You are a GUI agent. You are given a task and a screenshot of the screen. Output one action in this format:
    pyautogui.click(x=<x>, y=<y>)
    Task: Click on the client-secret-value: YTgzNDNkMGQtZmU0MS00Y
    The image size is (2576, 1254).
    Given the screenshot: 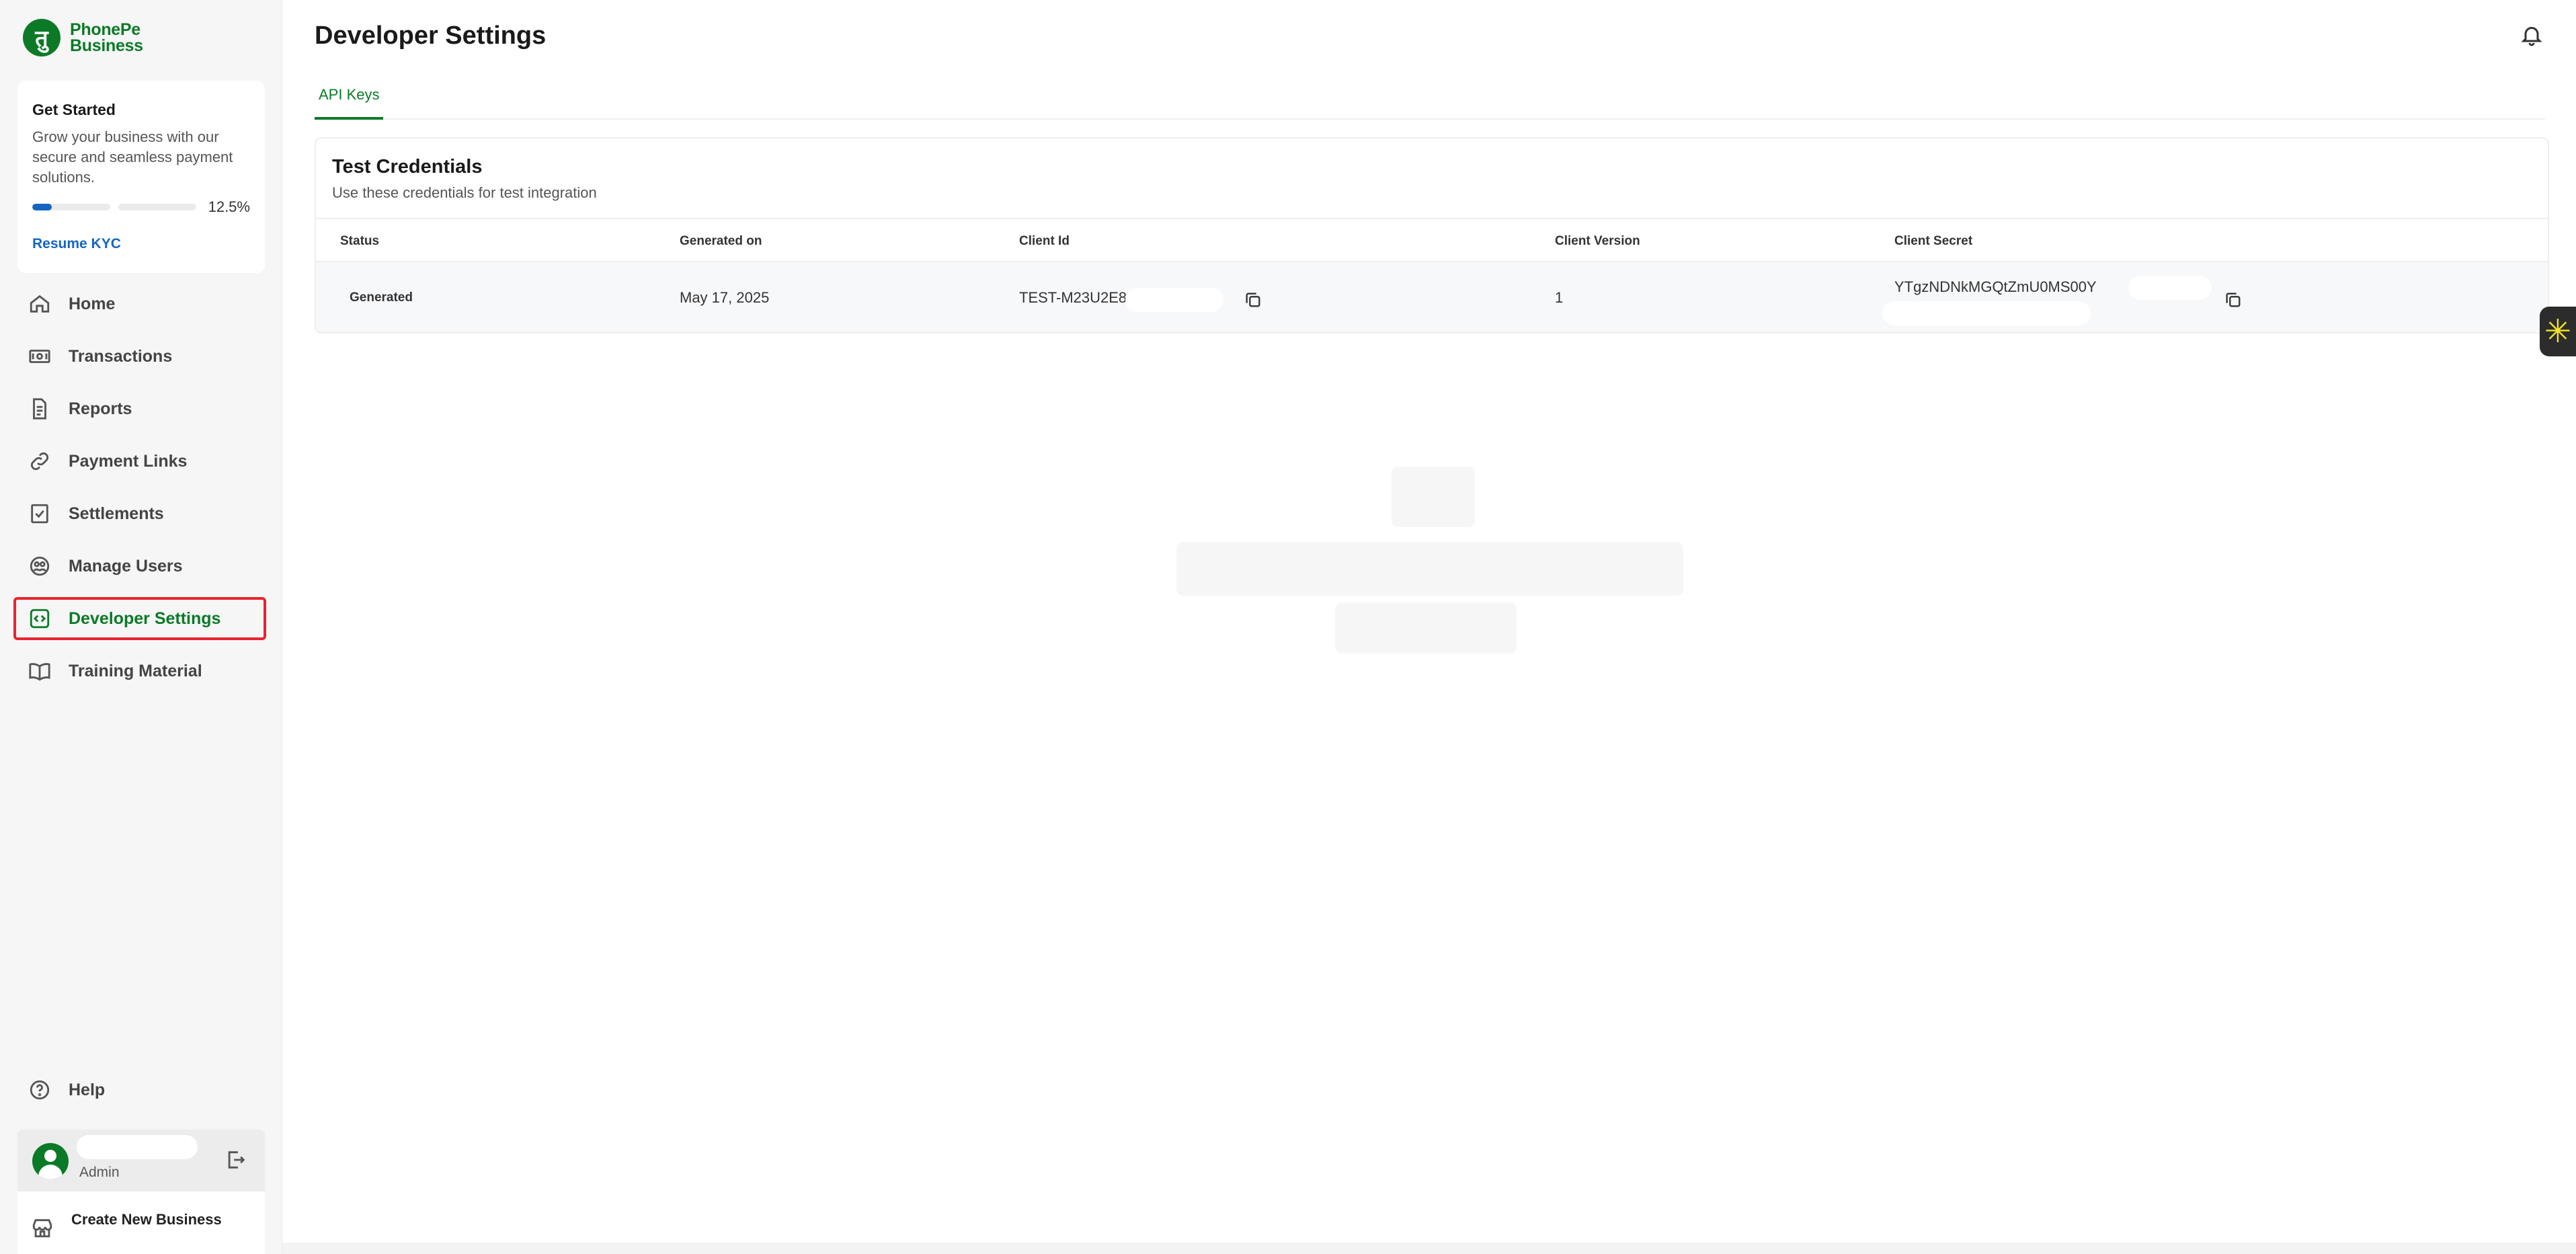 What is the action you would take?
    pyautogui.click(x=1995, y=287)
    